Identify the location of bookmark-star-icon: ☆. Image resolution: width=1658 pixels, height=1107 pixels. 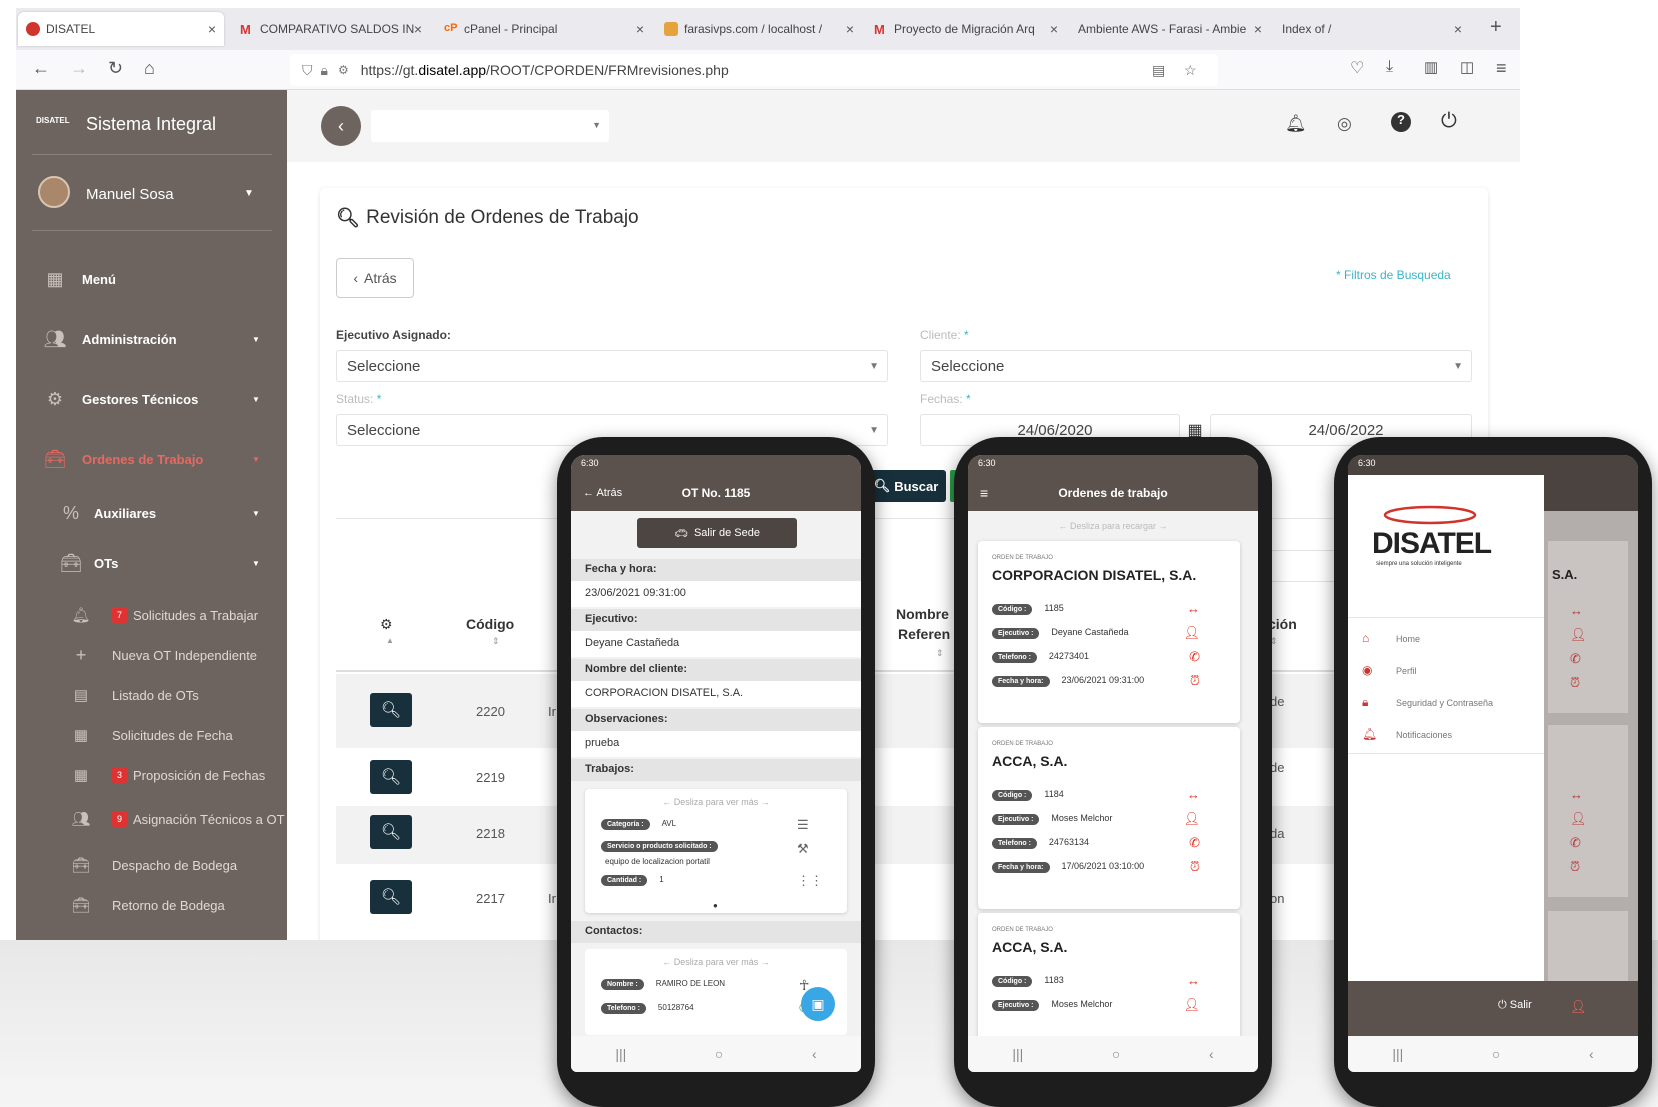
(1190, 70).